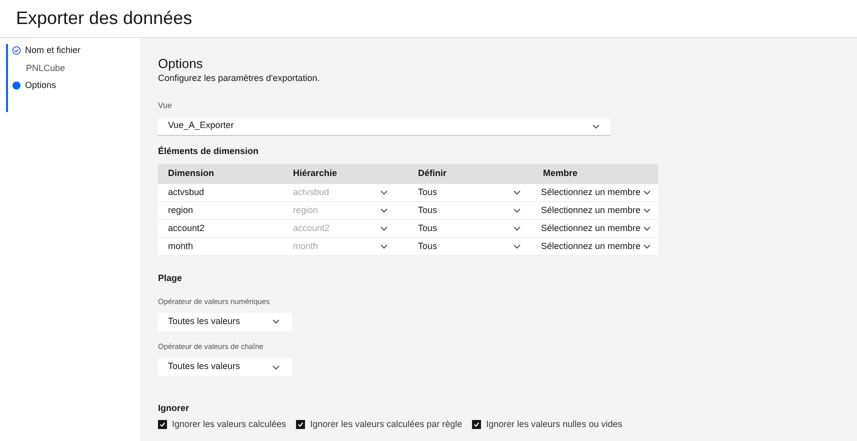  I want to click on step-detail: PNLCube, so click(45, 68).